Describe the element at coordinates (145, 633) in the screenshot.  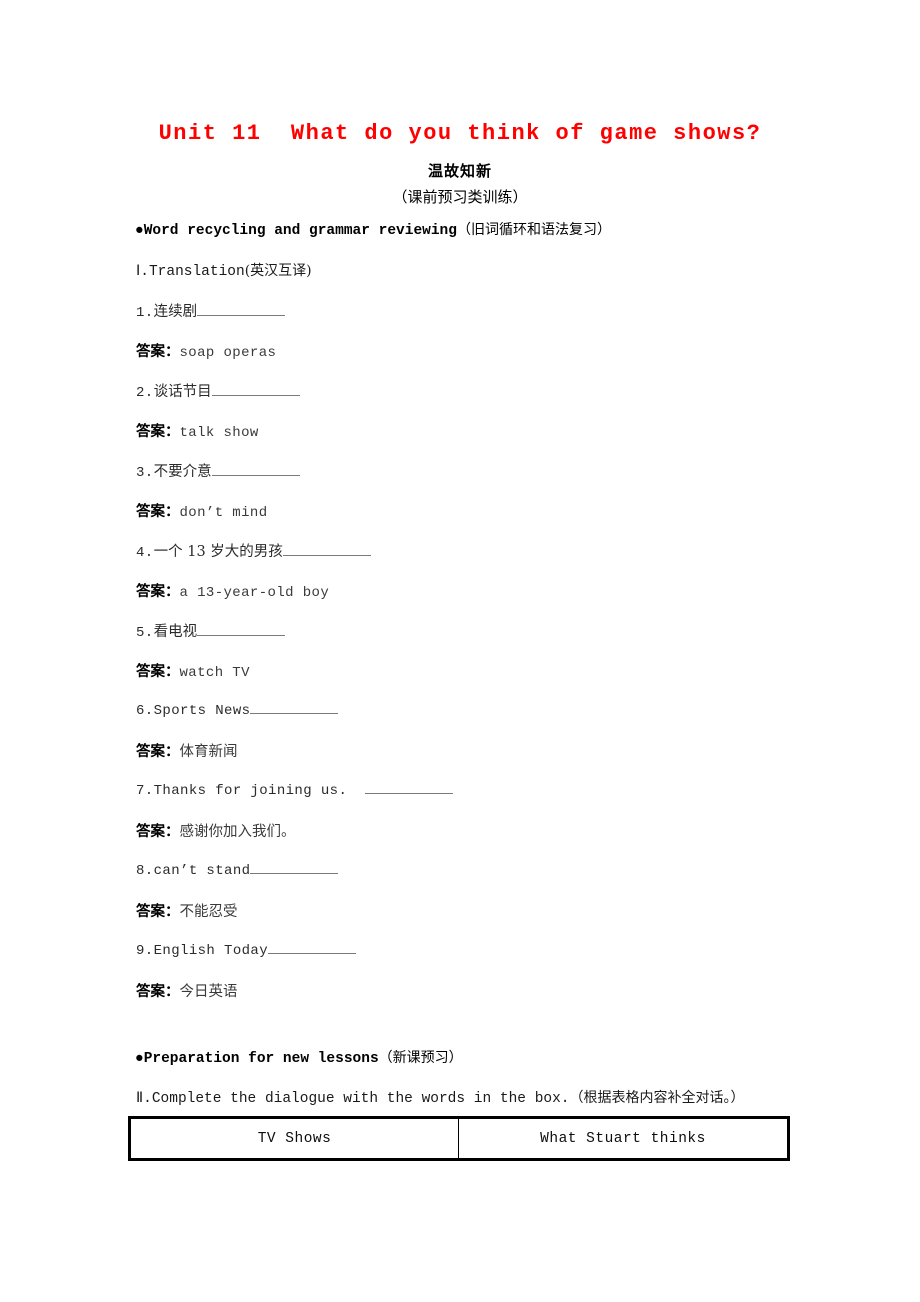
I see `question-number-5: 5.` at that location.